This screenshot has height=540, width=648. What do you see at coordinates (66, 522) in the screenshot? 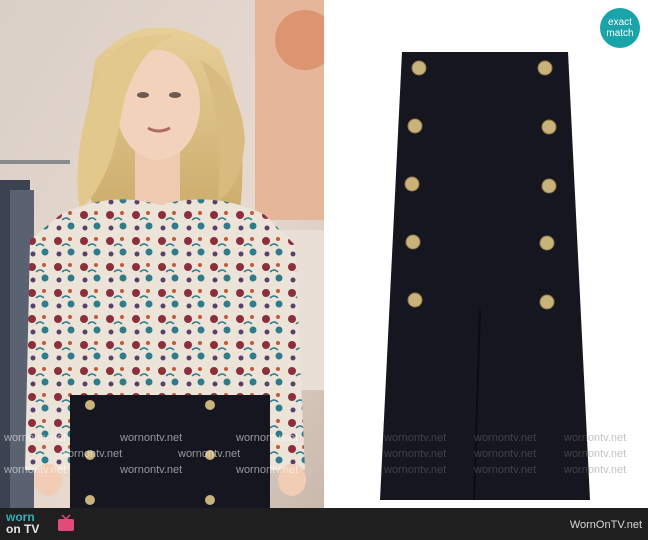
I see `tv-icon` at bounding box center [66, 522].